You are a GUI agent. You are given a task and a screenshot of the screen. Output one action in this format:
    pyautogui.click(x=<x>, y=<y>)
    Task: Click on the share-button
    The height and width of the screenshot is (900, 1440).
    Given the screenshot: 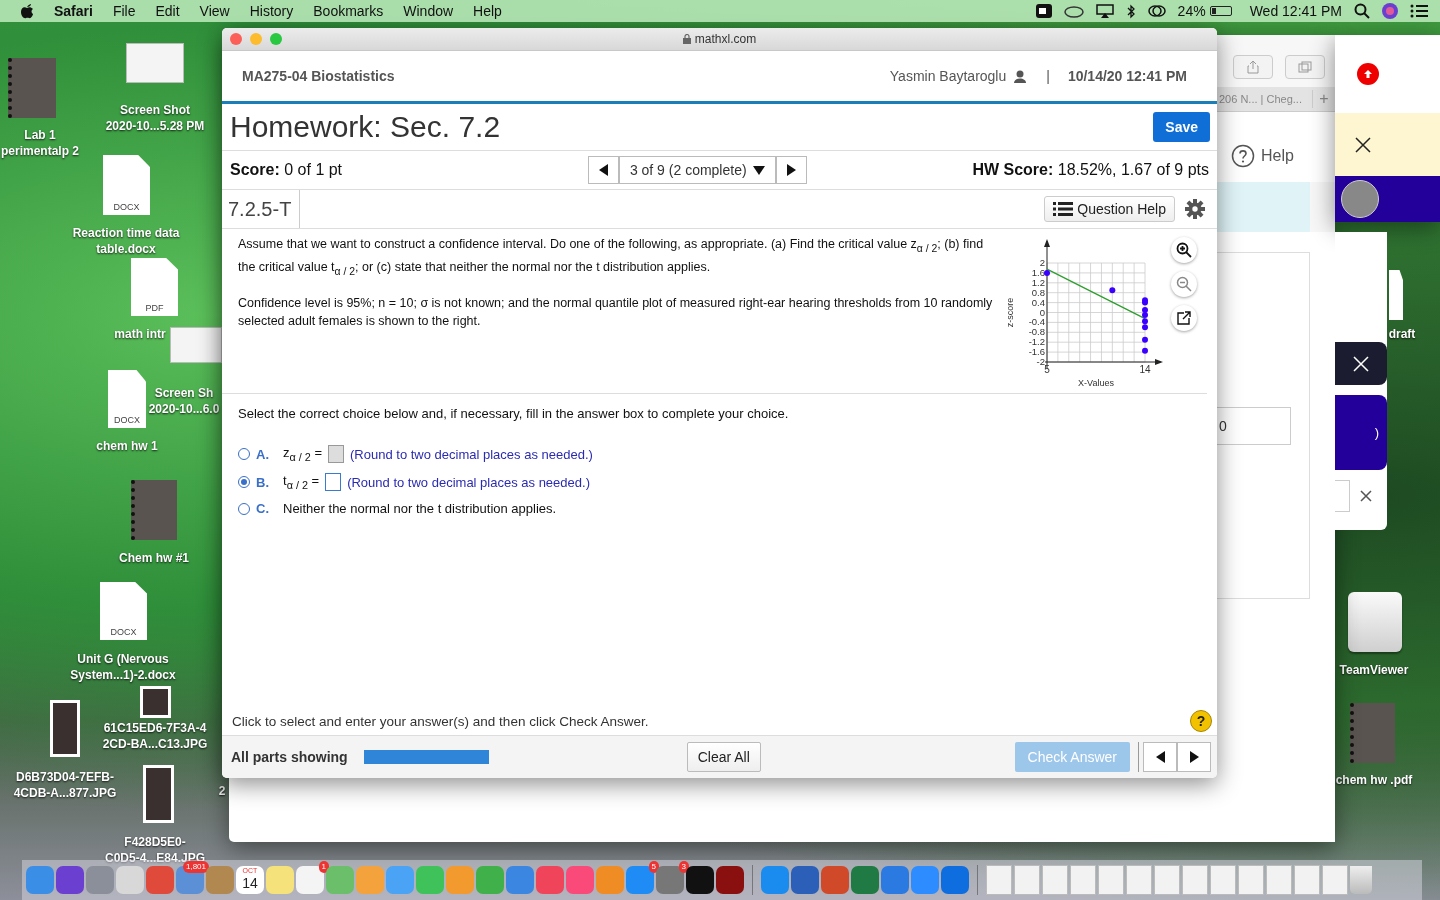 What is the action you would take?
    pyautogui.click(x=1253, y=67)
    